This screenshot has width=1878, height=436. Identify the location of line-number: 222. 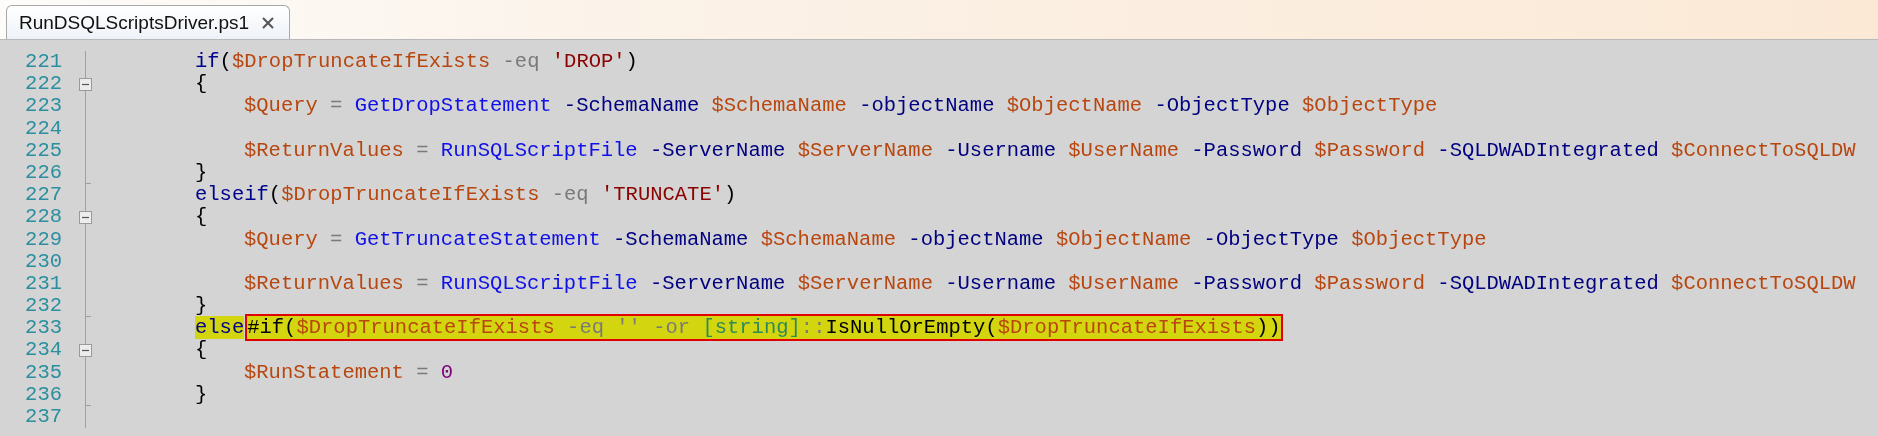
(43, 84).